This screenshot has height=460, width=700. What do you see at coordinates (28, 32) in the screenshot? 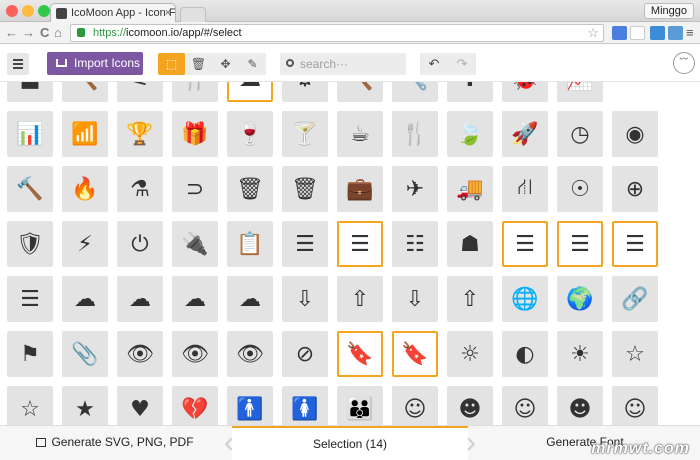
I see `forward-icon: →` at bounding box center [28, 32].